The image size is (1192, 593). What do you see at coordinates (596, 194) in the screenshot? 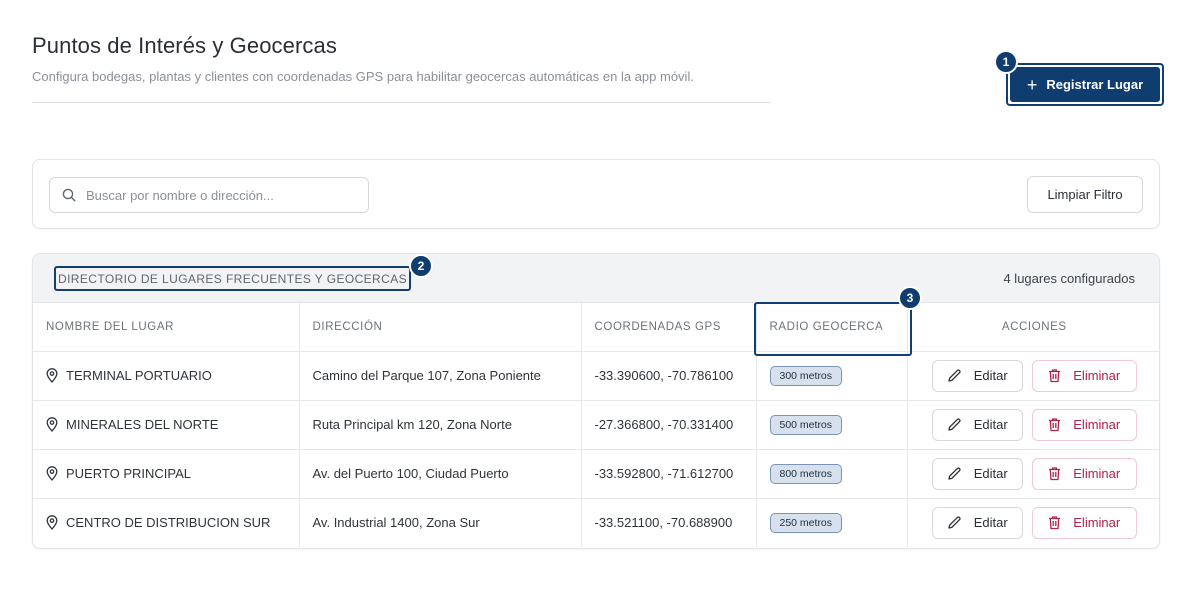
I see `filter-card: Limpiar Filtro` at bounding box center [596, 194].